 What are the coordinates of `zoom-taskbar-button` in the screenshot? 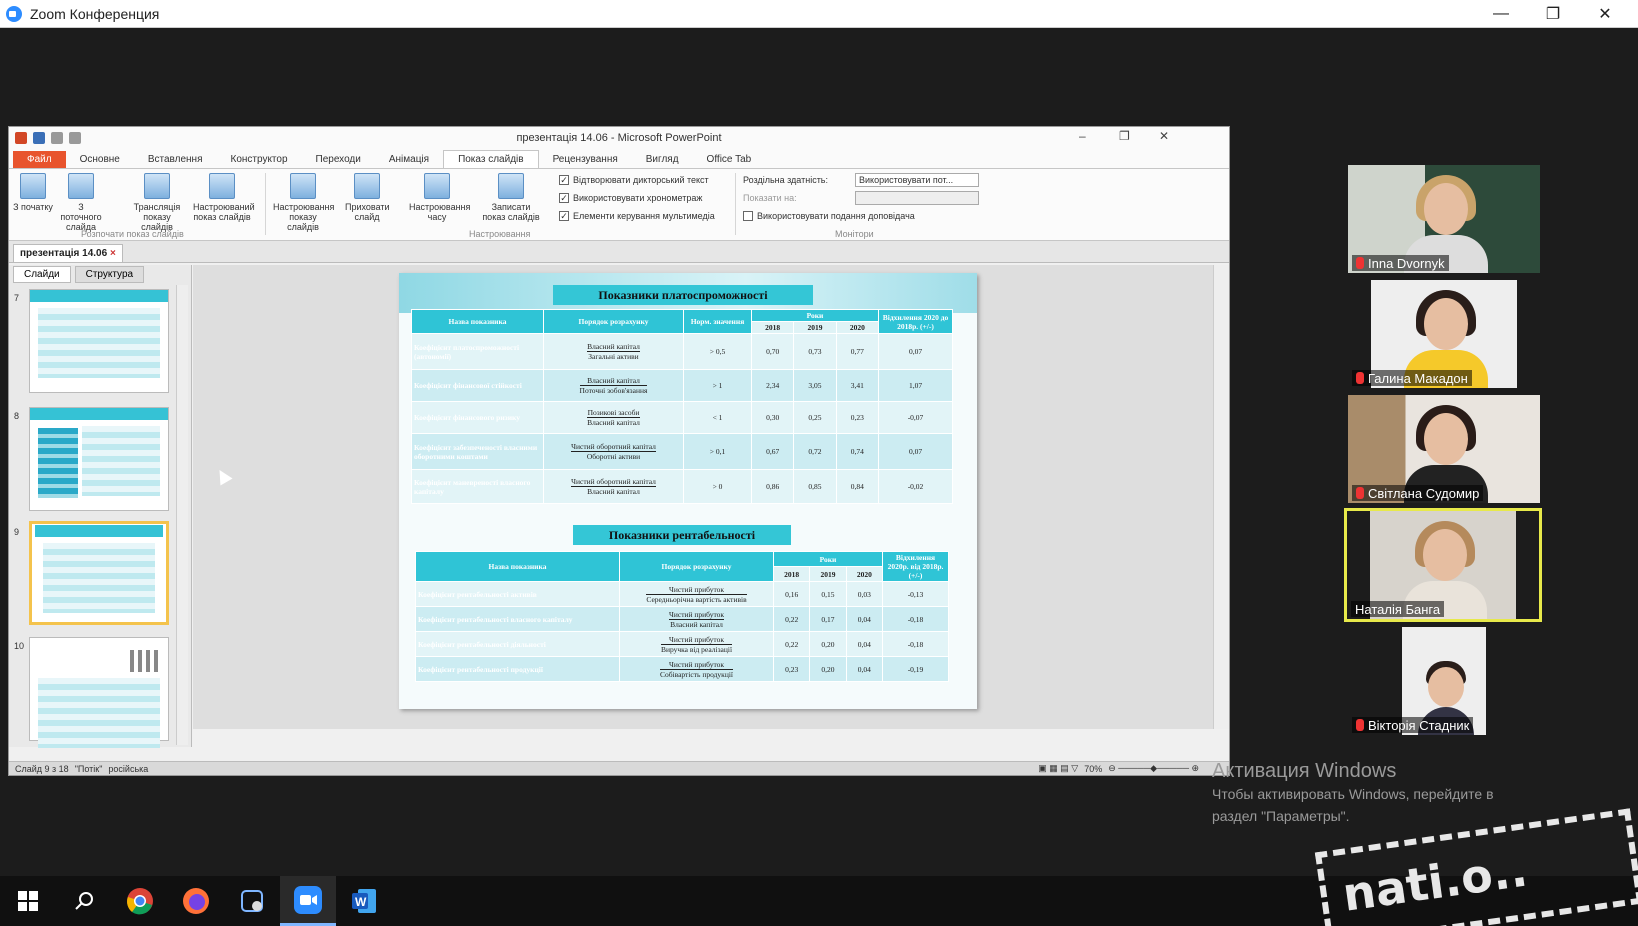 It's located at (308, 901).